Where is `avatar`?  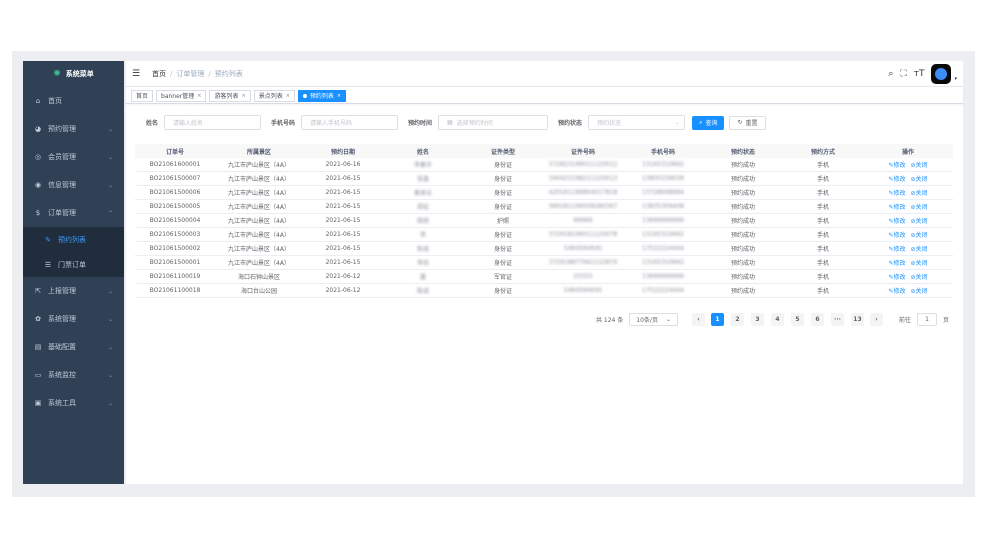 avatar is located at coordinates (941, 74).